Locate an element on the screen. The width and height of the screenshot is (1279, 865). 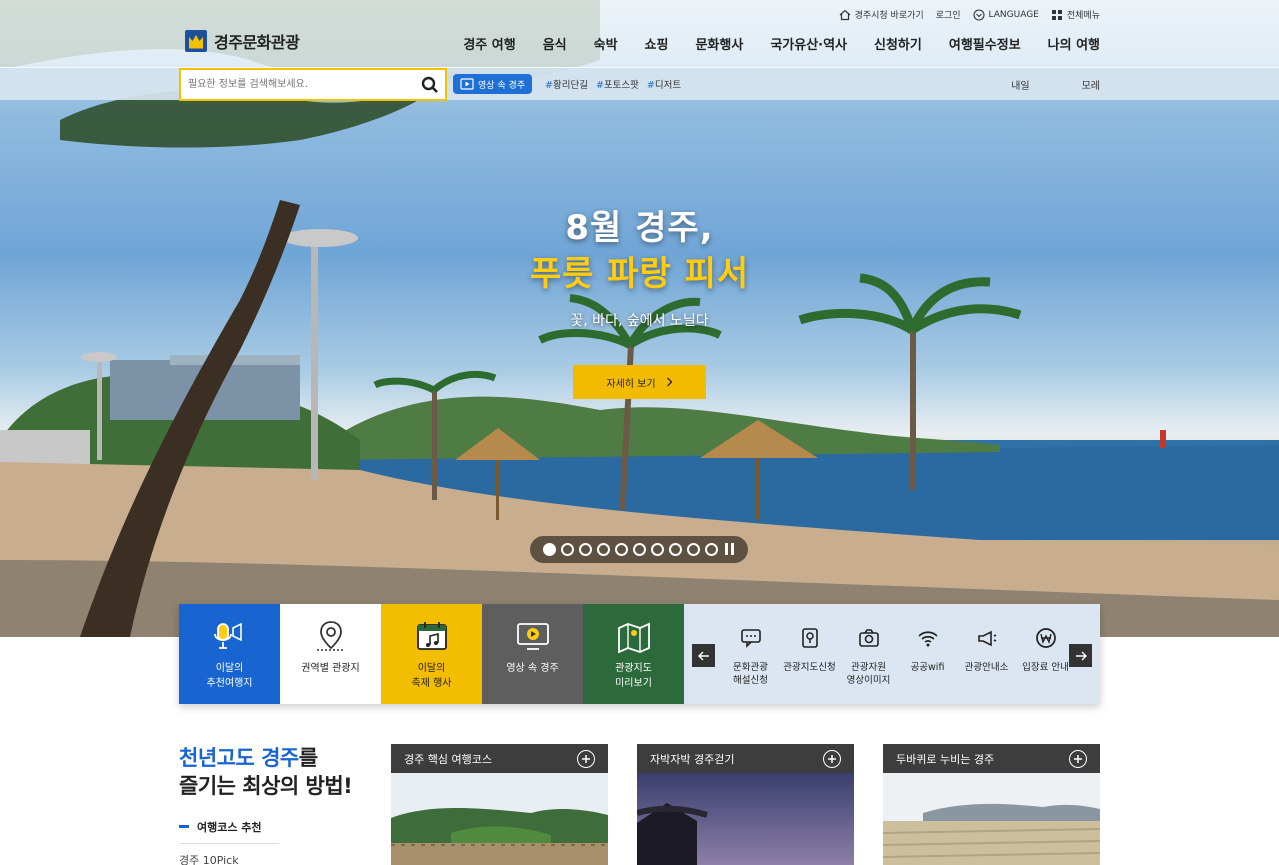
site-logo: 경주문화관광 is located at coordinates (242, 41).